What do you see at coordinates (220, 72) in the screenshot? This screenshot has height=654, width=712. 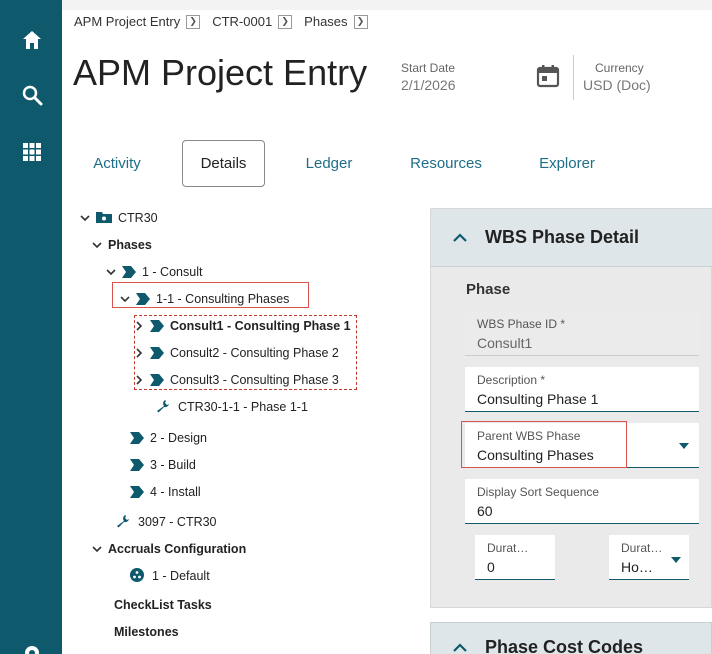 I see `page-title: APM Project Entry` at bounding box center [220, 72].